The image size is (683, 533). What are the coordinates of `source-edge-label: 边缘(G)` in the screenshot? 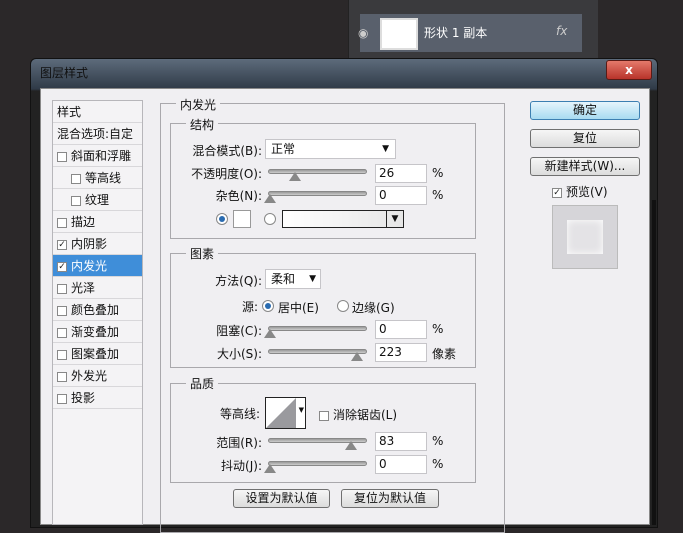 It's located at (373, 308).